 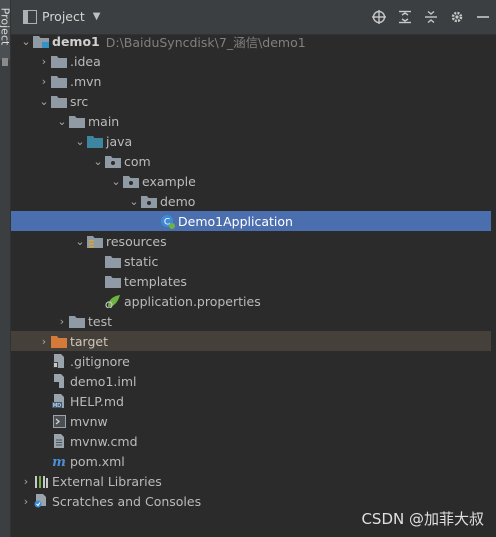 I want to click on project-panel-icon, so click(x=30, y=16).